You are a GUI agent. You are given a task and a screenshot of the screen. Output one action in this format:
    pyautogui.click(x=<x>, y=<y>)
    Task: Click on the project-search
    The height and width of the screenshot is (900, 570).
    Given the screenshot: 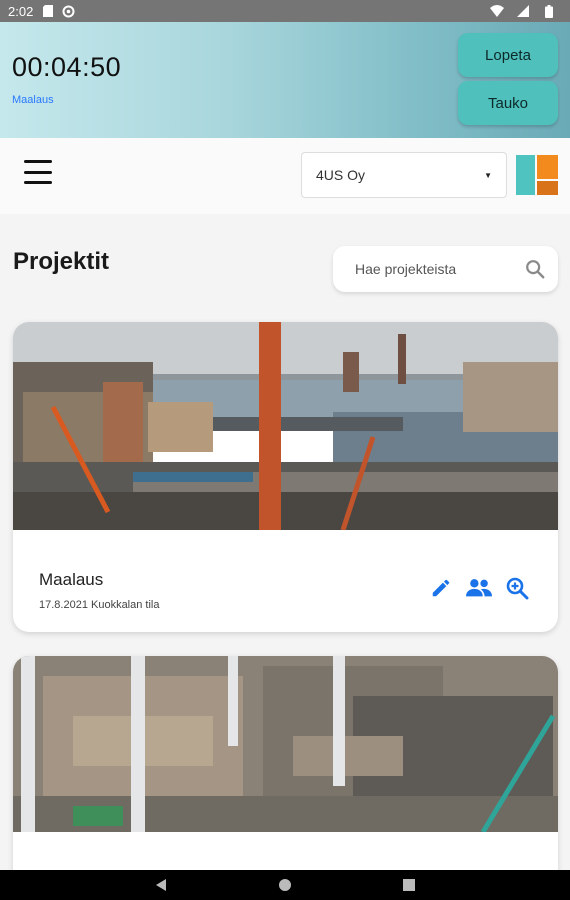 What is the action you would take?
    pyautogui.click(x=445, y=269)
    